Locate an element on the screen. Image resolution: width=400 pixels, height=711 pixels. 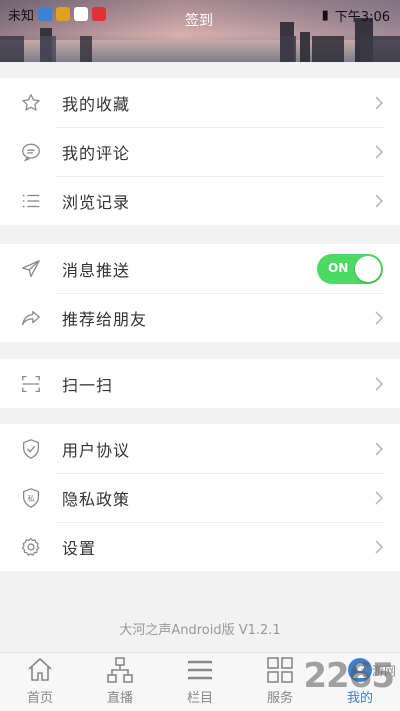
tab-live: 直播 is located at coordinates (120, 682).